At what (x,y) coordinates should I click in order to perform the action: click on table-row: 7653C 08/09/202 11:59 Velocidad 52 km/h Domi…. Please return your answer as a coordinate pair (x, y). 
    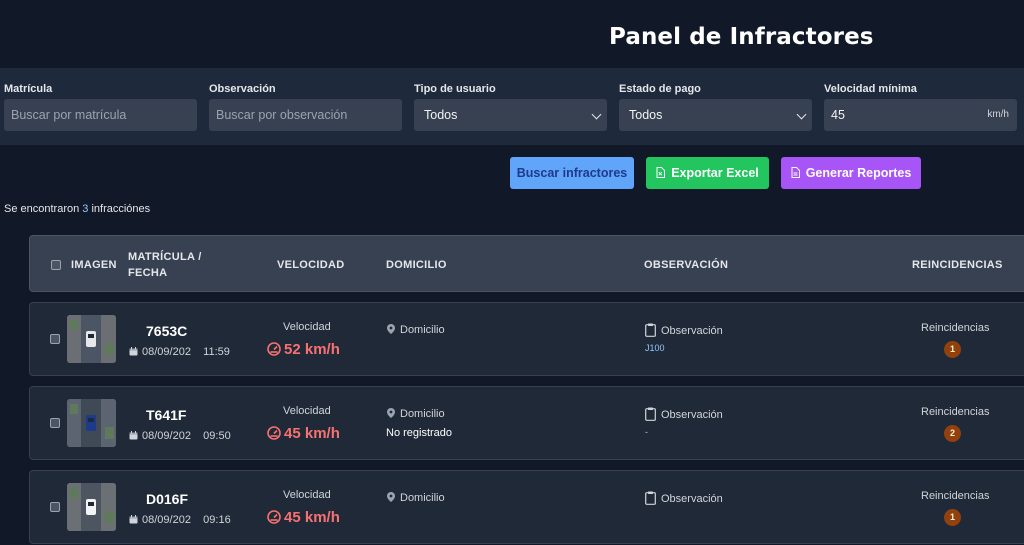
    Looking at the image, I should click on (526, 339).